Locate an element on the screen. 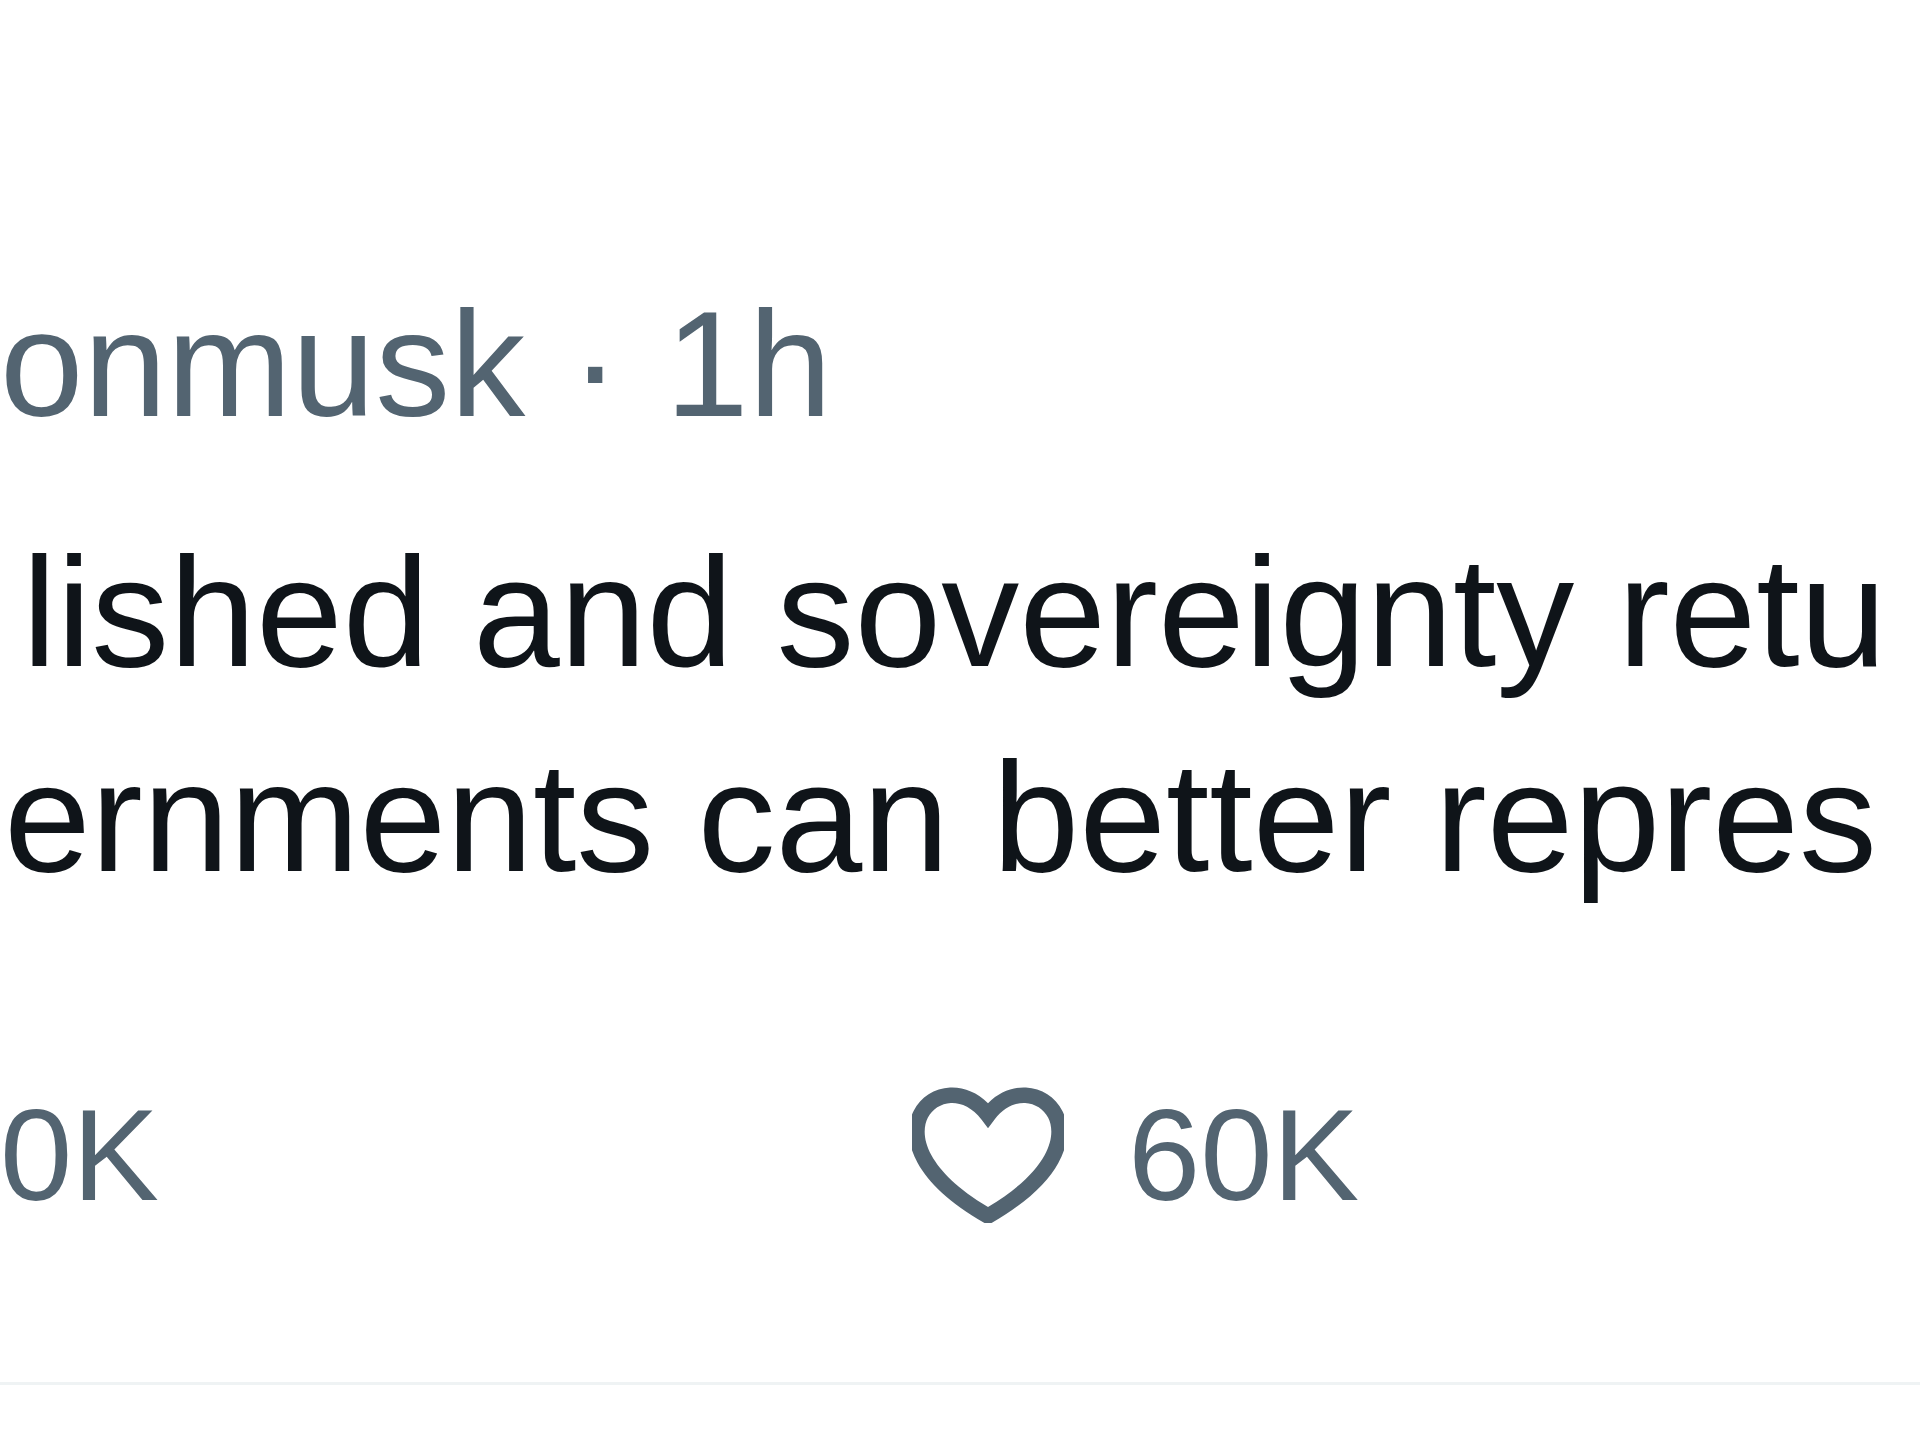 The width and height of the screenshot is (1920, 1432). action-button: 0K is located at coordinates (79, 1155).